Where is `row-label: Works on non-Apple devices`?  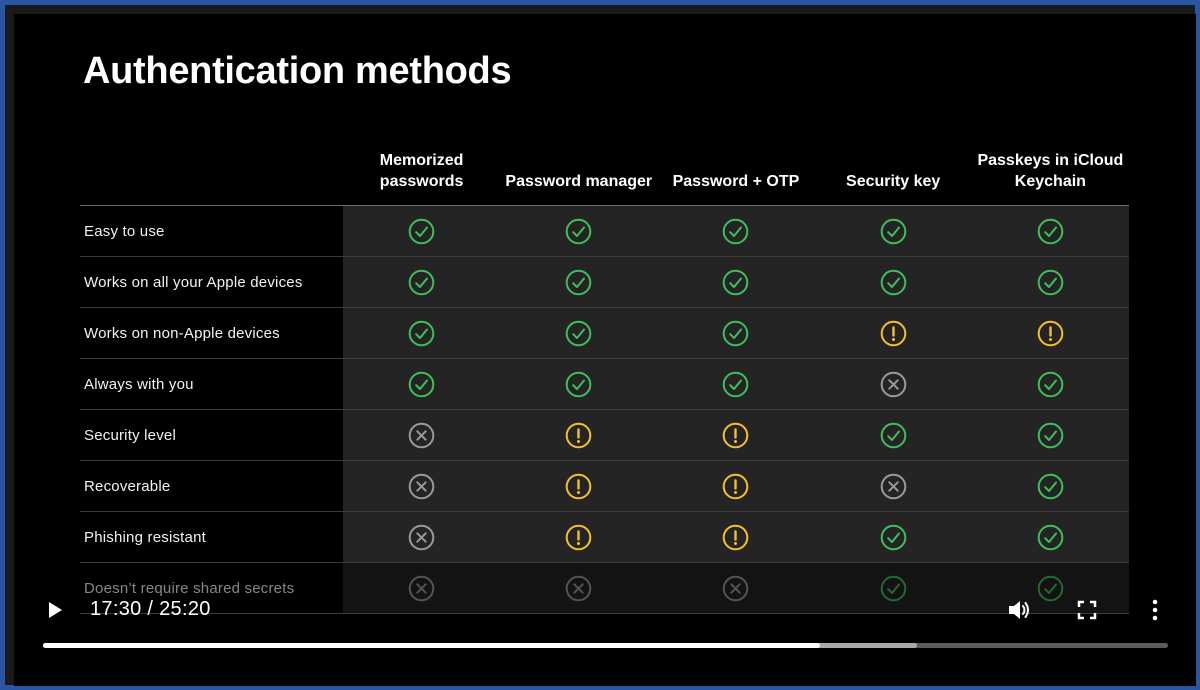 row-label: Works on non-Apple devices is located at coordinates (211, 333).